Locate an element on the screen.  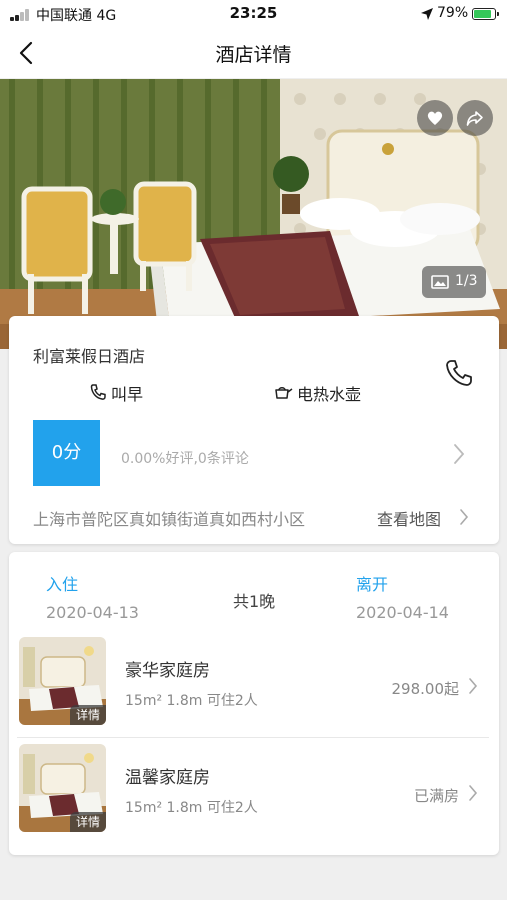
amenity-kettle-label: 电热水壶 is located at coordinates (329, 394).